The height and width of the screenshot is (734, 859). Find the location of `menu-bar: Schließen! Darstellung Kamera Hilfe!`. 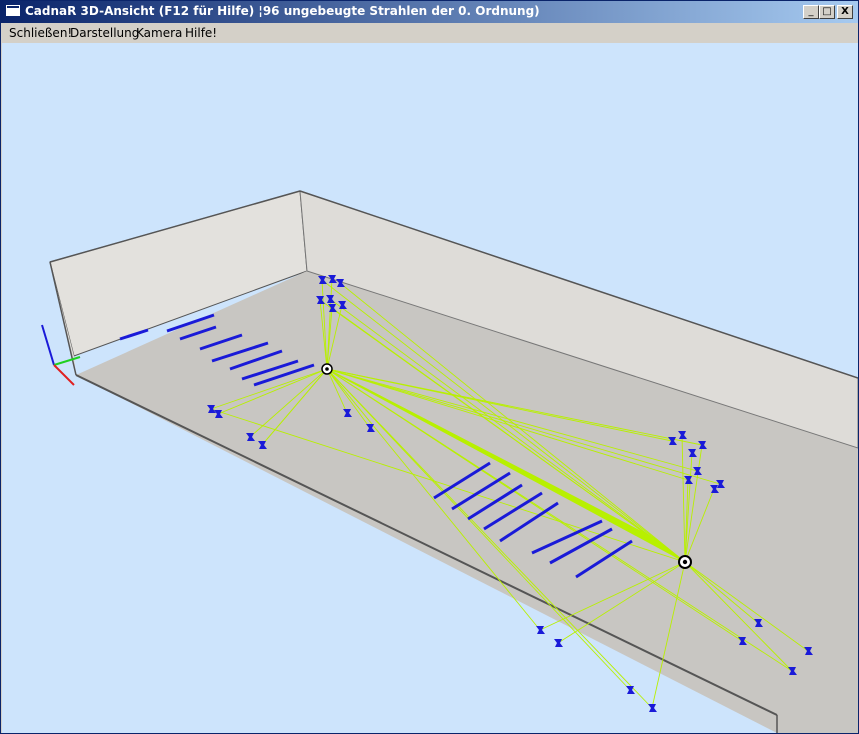

menu-bar: Schließen! Darstellung Kamera Hilfe! is located at coordinates (429, 33).